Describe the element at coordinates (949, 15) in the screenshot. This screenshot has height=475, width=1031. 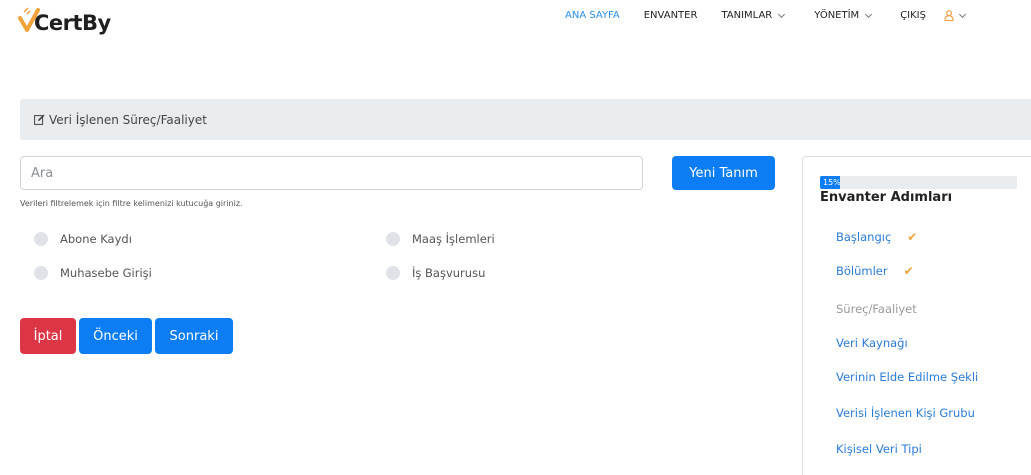
I see `user-icon` at that location.